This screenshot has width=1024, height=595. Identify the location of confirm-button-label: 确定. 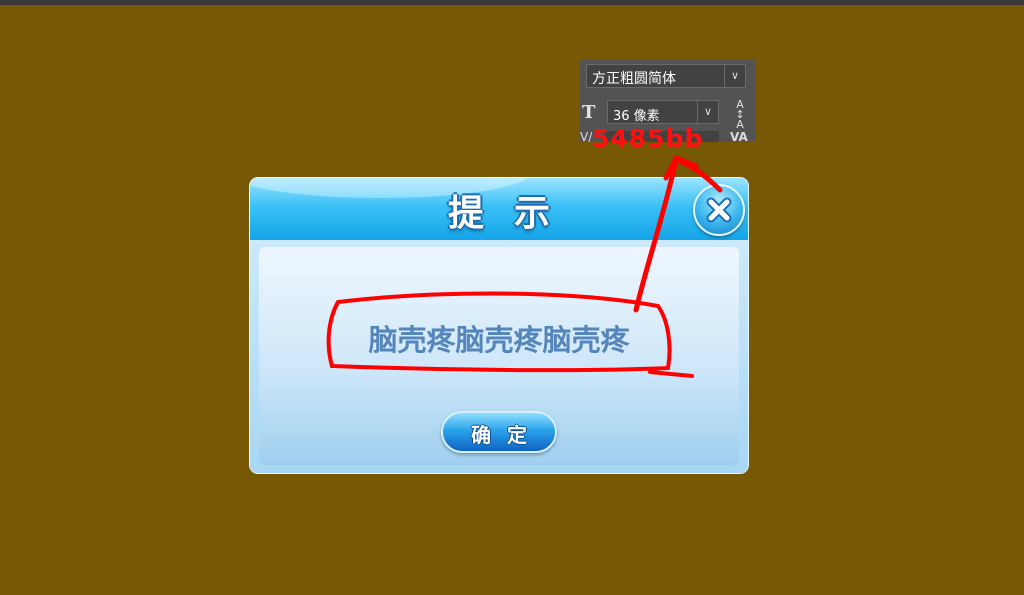
(507, 435).